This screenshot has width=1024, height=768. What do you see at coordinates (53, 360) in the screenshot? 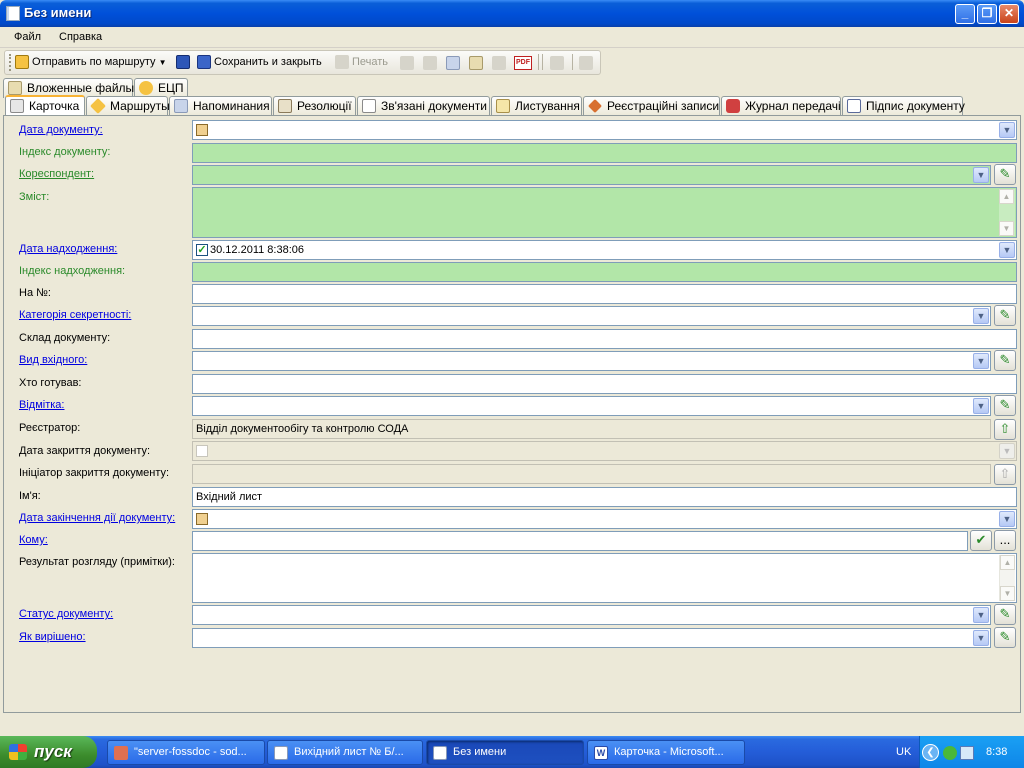
I see `incoming-type-label: Вид вхідного:` at bounding box center [53, 360].